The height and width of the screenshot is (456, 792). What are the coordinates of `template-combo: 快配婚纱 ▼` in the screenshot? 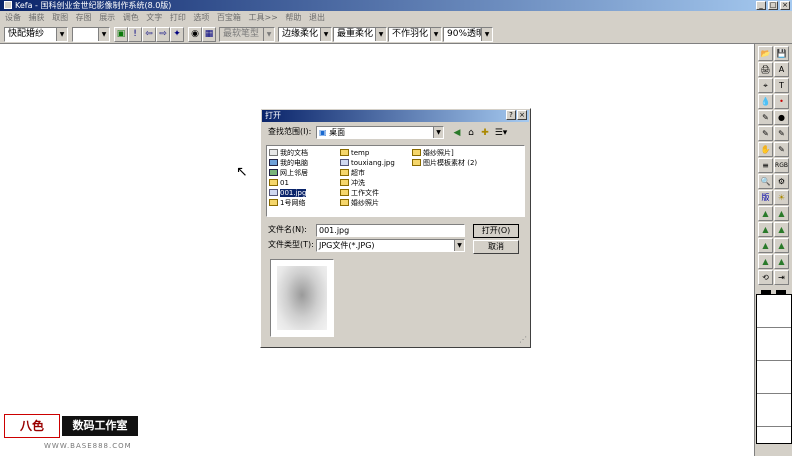 It's located at (36, 34).